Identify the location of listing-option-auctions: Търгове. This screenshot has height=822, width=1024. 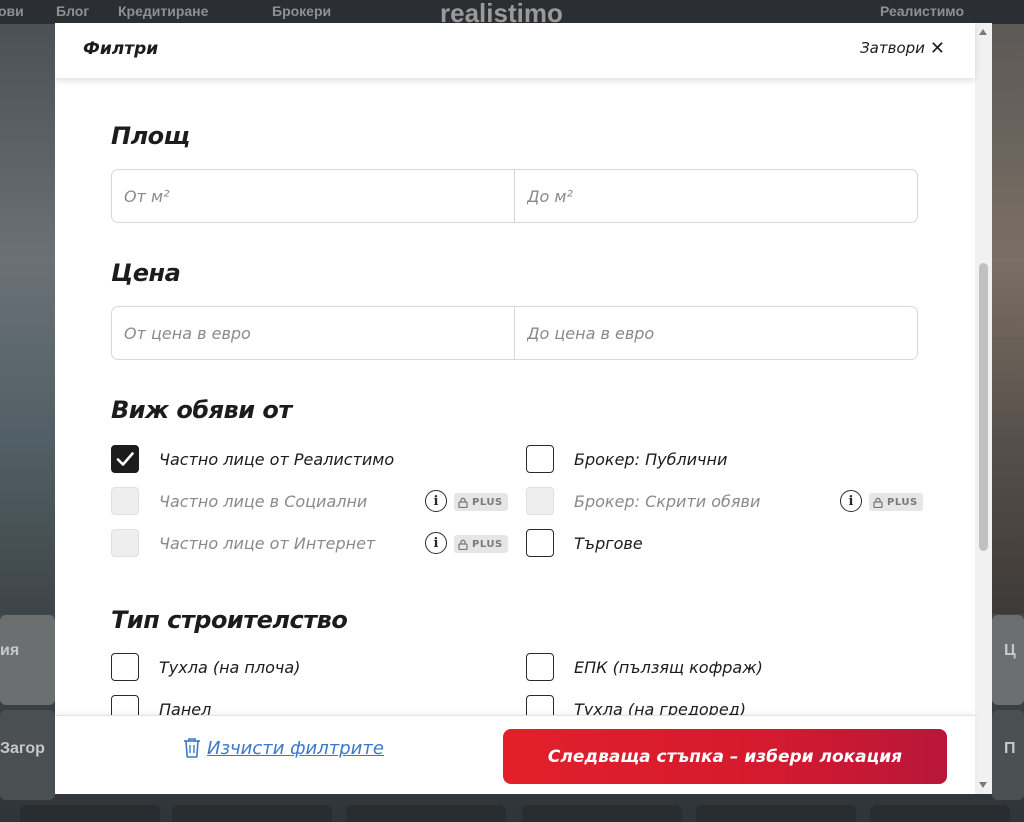
(584, 543).